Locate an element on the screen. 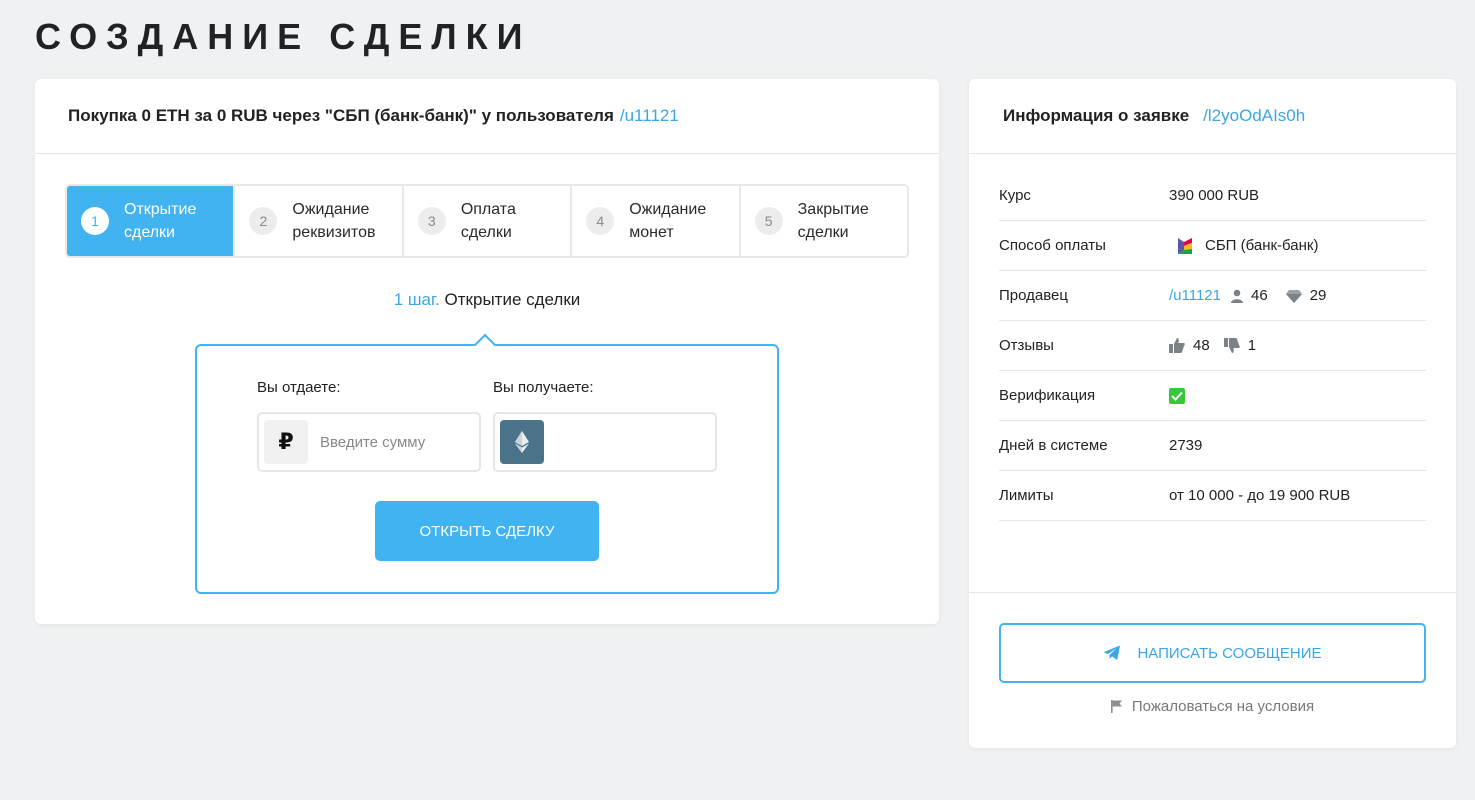  verification-label: Верификация is located at coordinates (1047, 395).